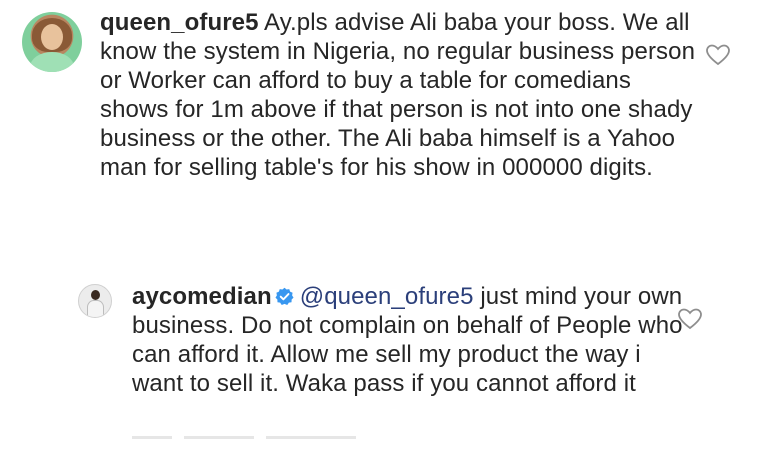 This screenshot has height=450, width=768. What do you see at coordinates (202, 296) in the screenshot?
I see `comment-username: aycomedian` at bounding box center [202, 296].